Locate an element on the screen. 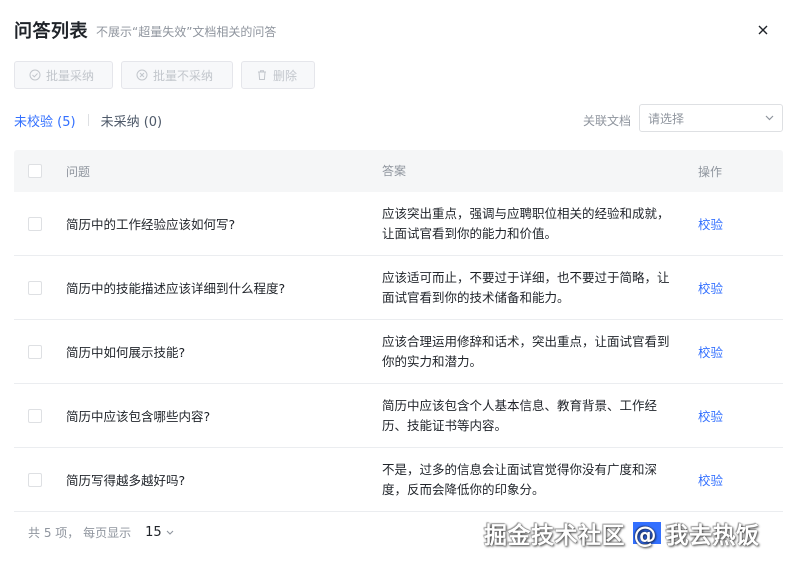  batch-reject-button: 批量不采纳 is located at coordinates (177, 75).